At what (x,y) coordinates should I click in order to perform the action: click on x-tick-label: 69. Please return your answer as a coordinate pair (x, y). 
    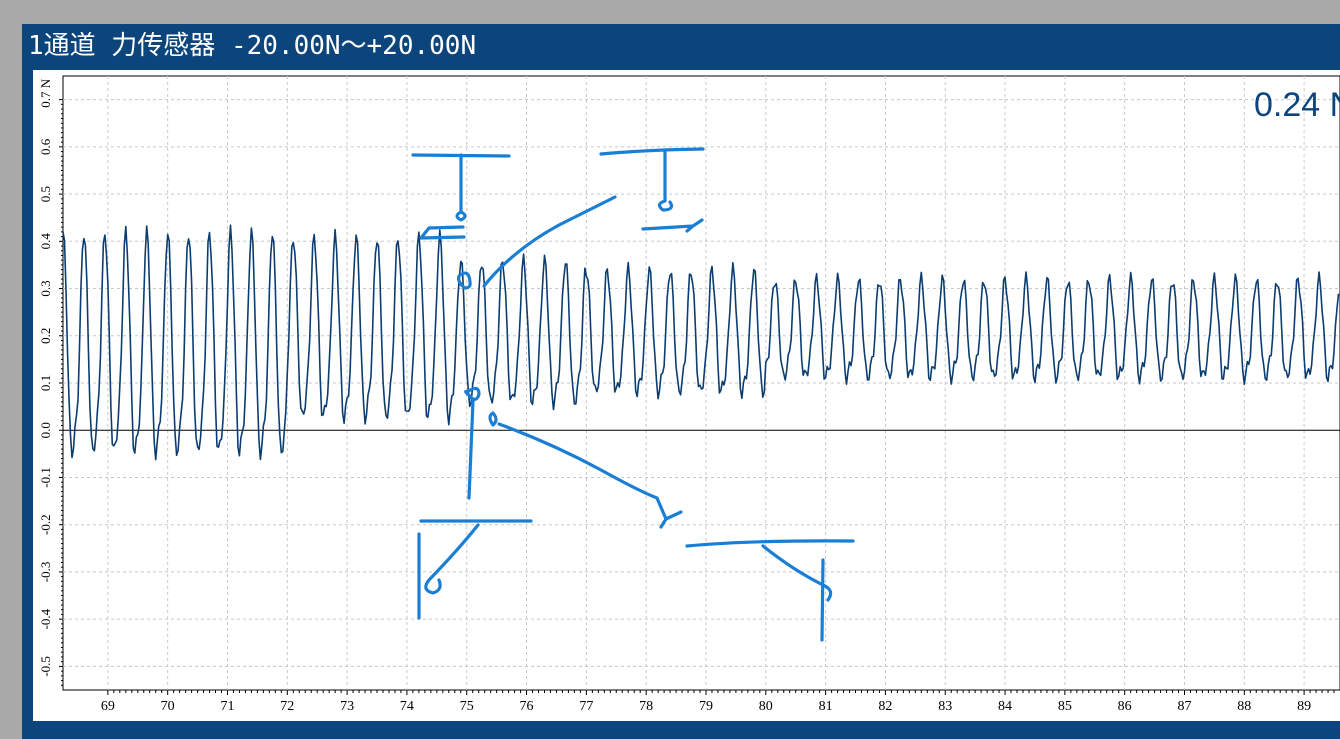
    Looking at the image, I should click on (108, 706).